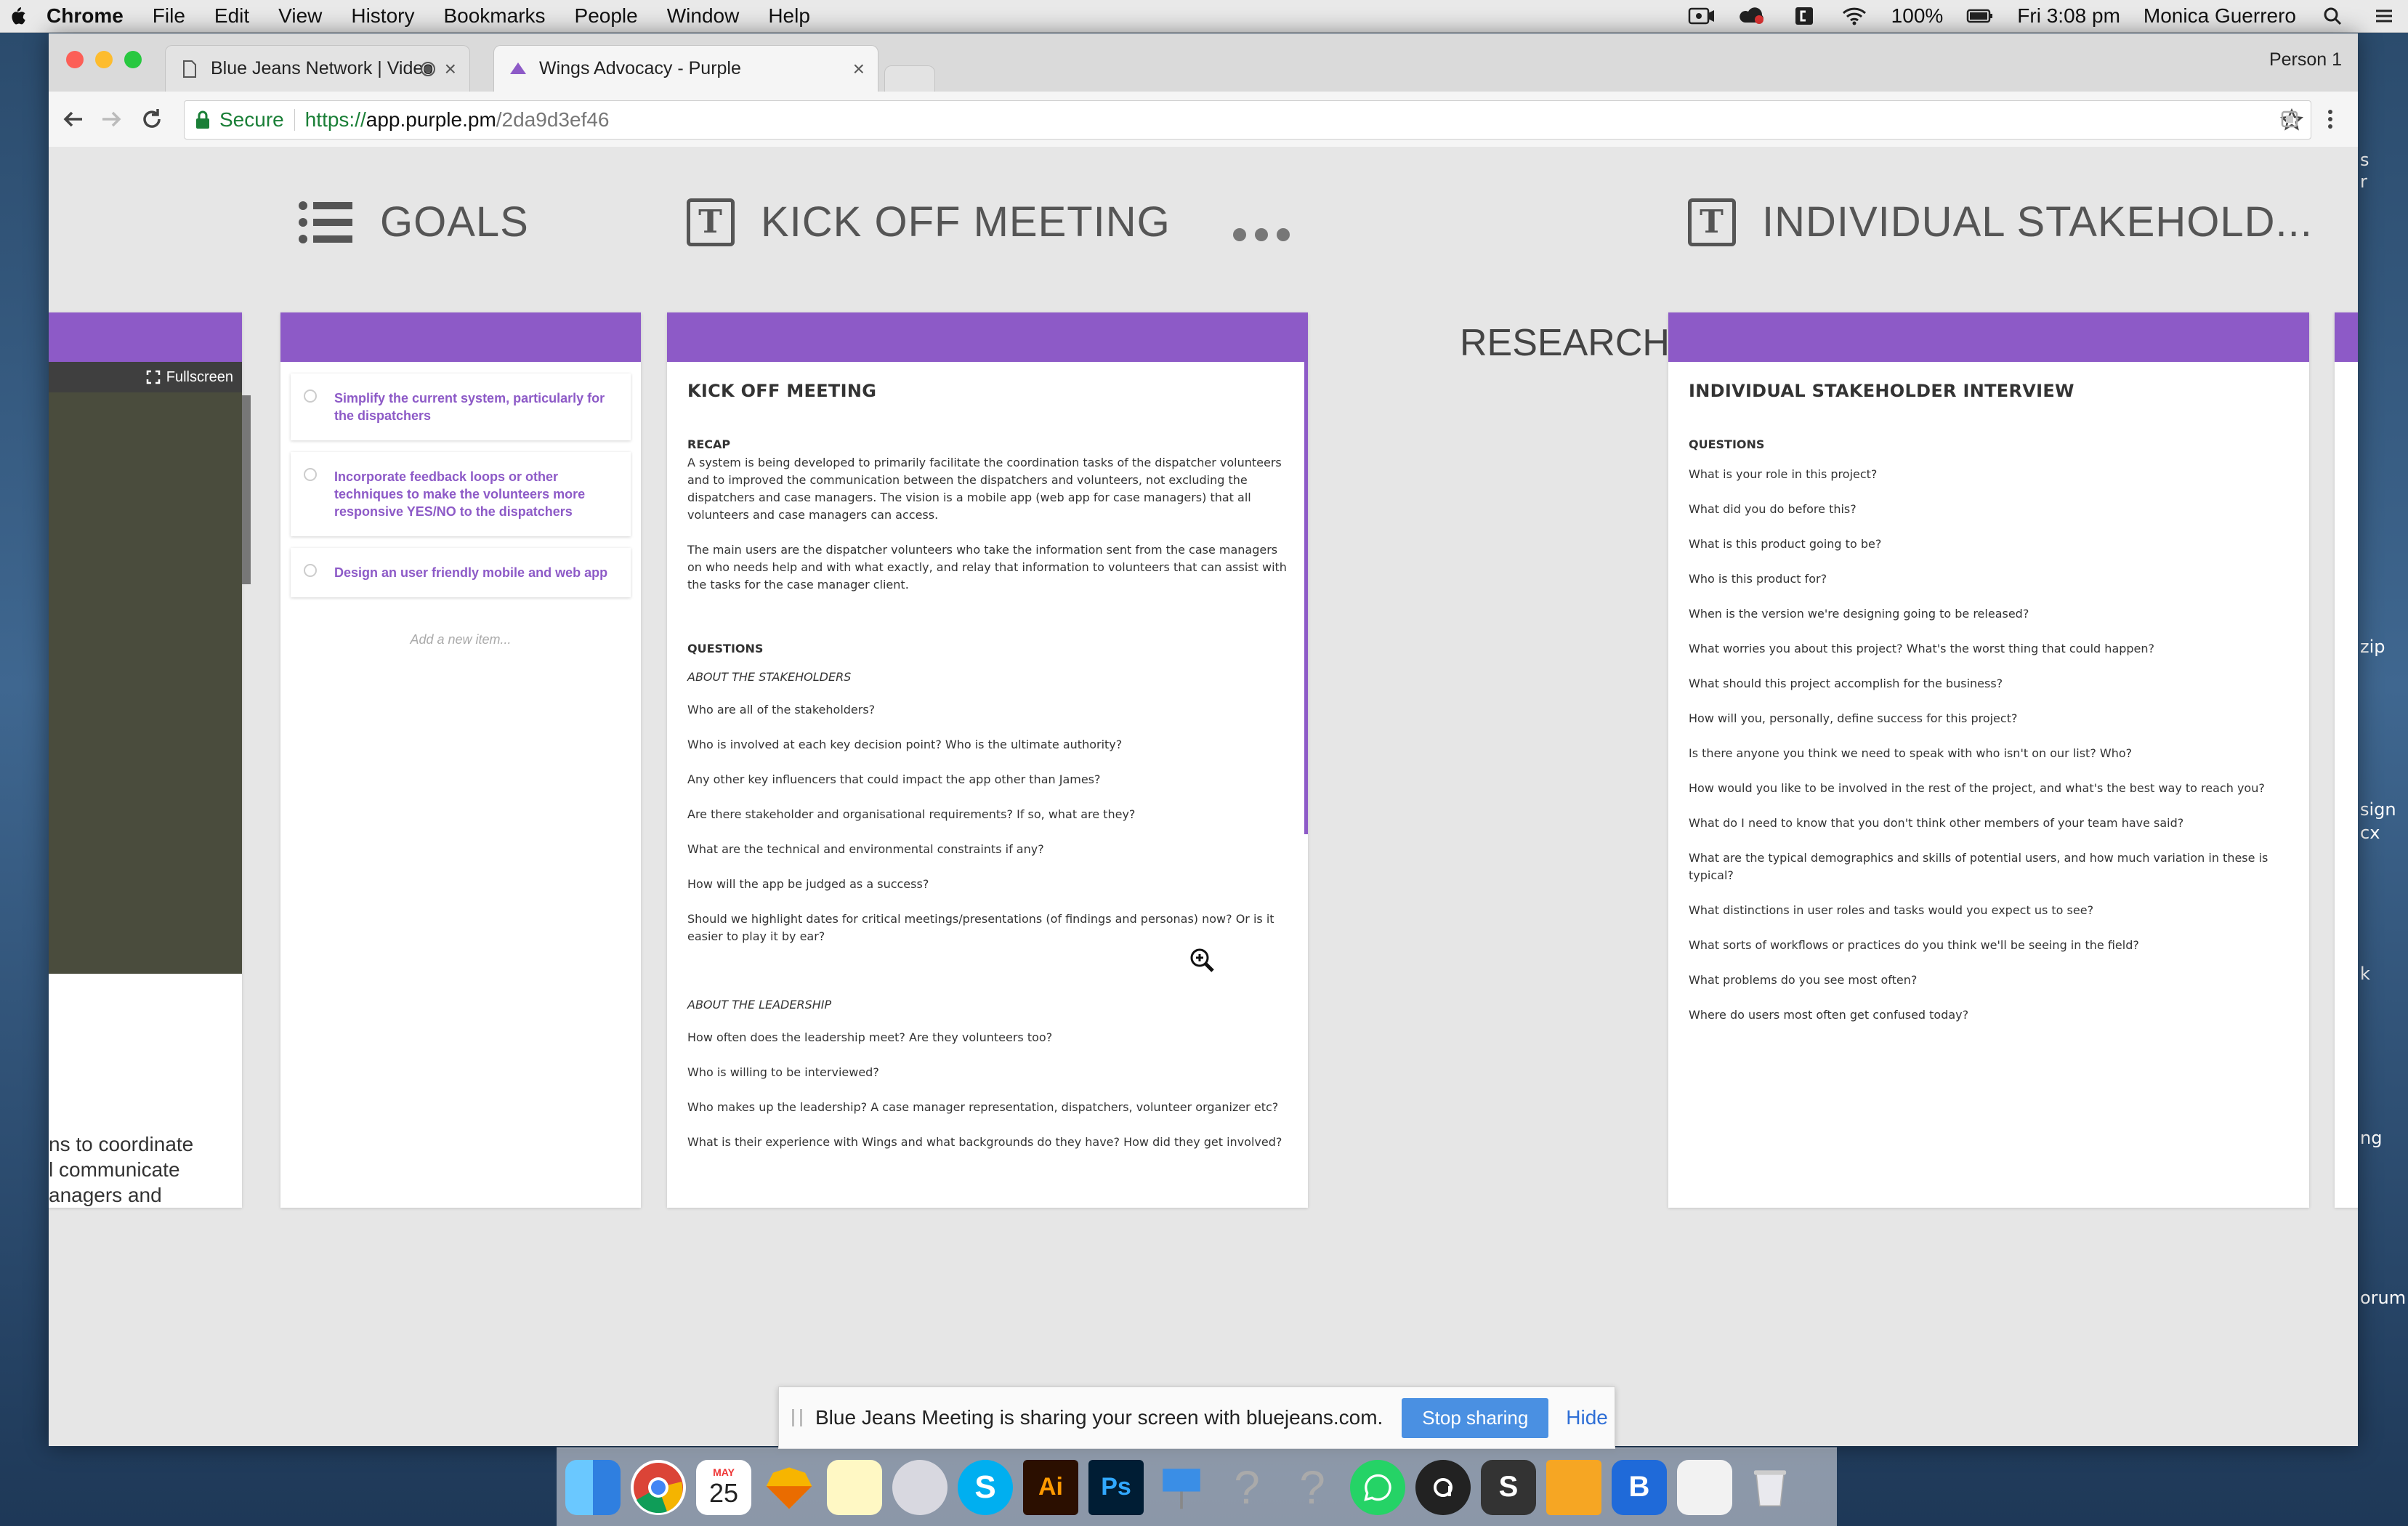 This screenshot has width=2408, height=1526. Describe the element at coordinates (909, 78) in the screenshot. I see `new-tab-button` at that location.